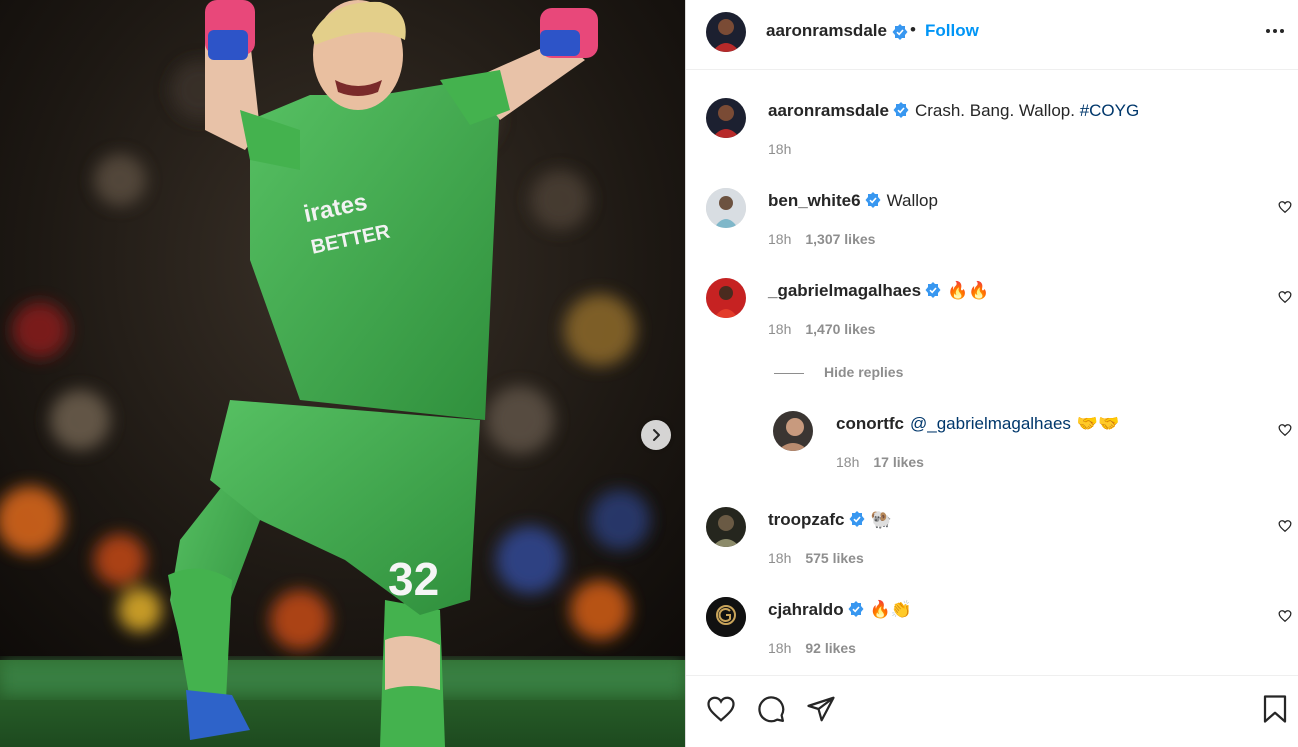 The width and height of the screenshot is (1298, 747). I want to click on replies-line, so click(789, 373).